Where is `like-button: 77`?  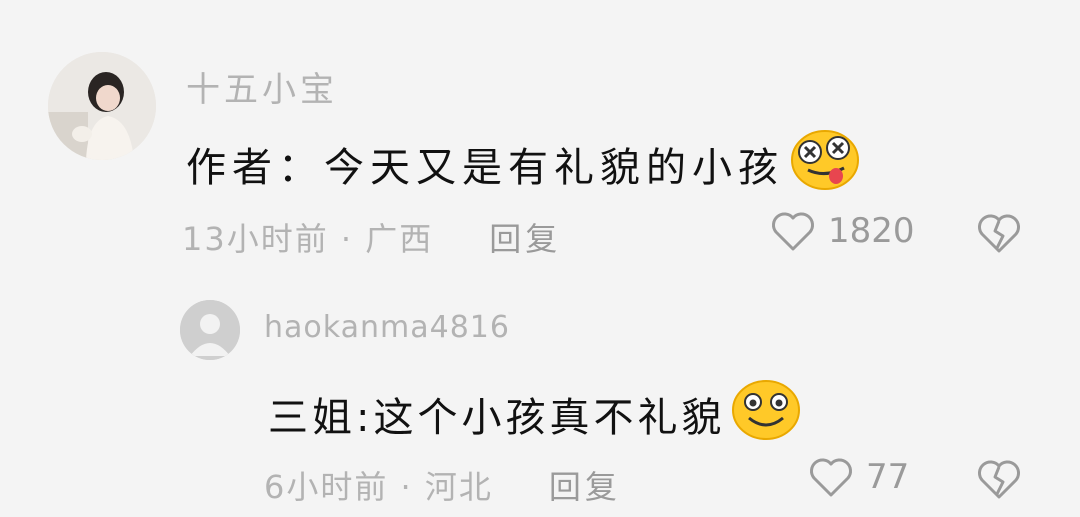
like-button: 77 is located at coordinates (858, 477).